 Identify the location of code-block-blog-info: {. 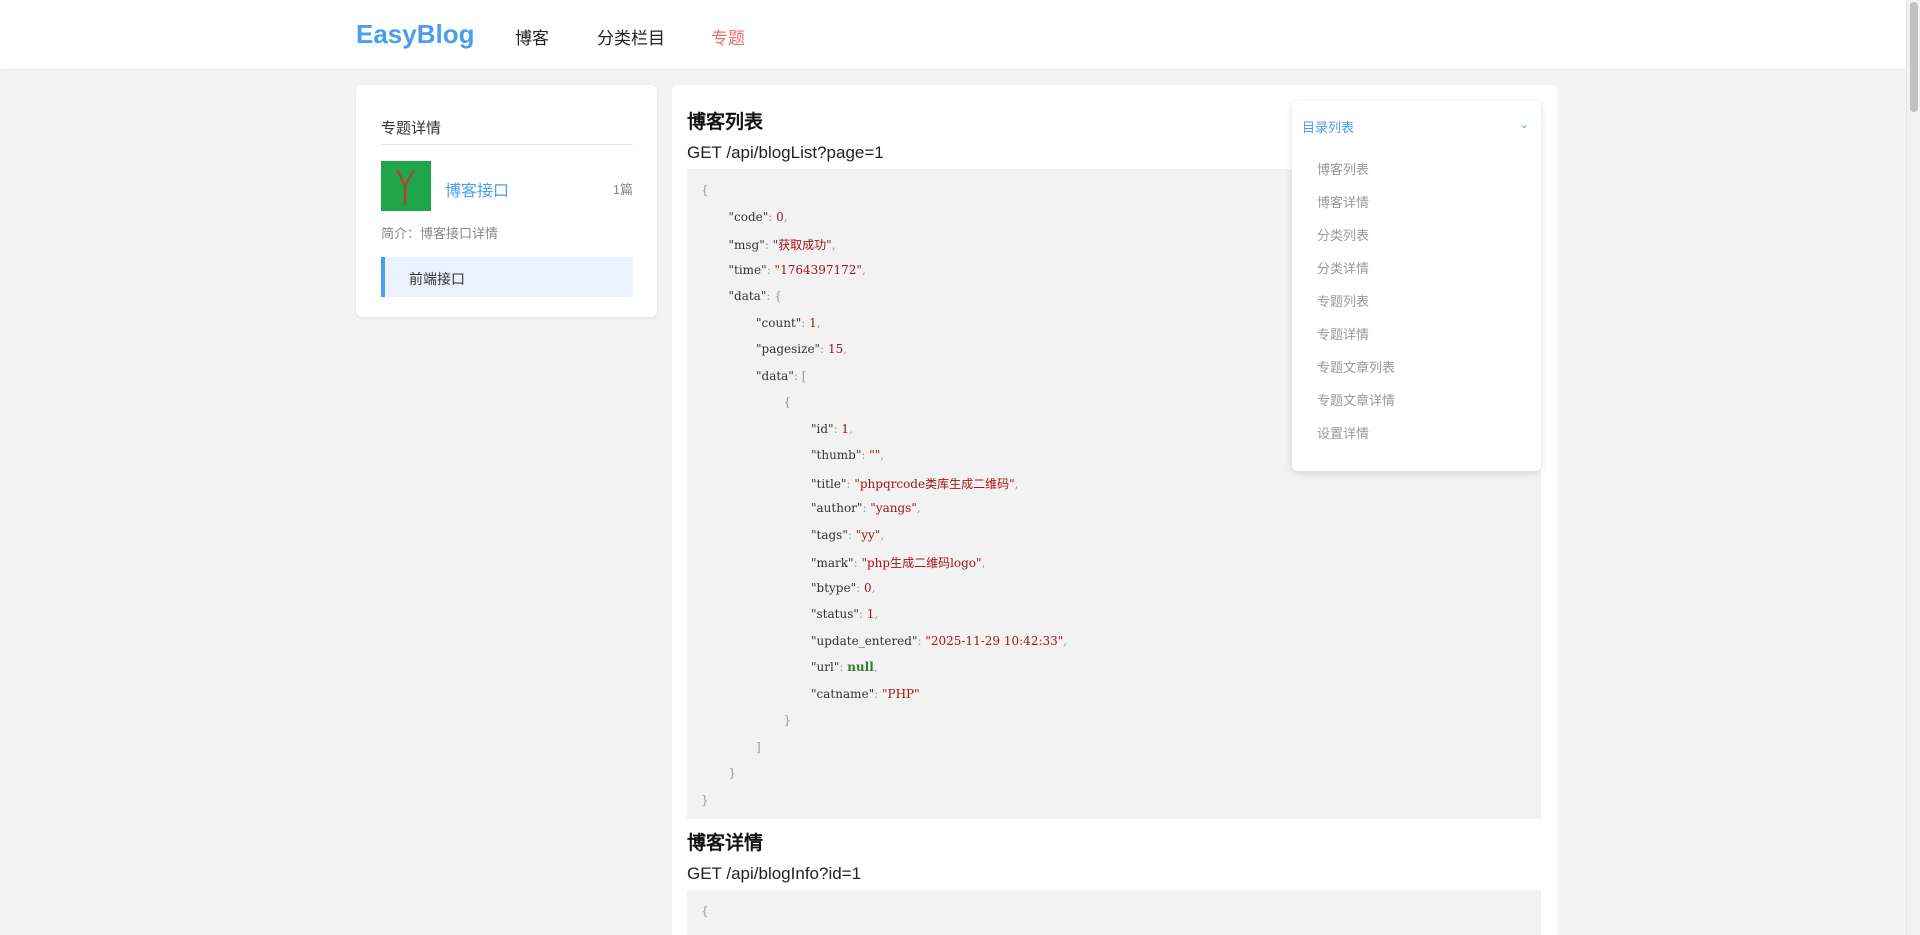
(1114, 912).